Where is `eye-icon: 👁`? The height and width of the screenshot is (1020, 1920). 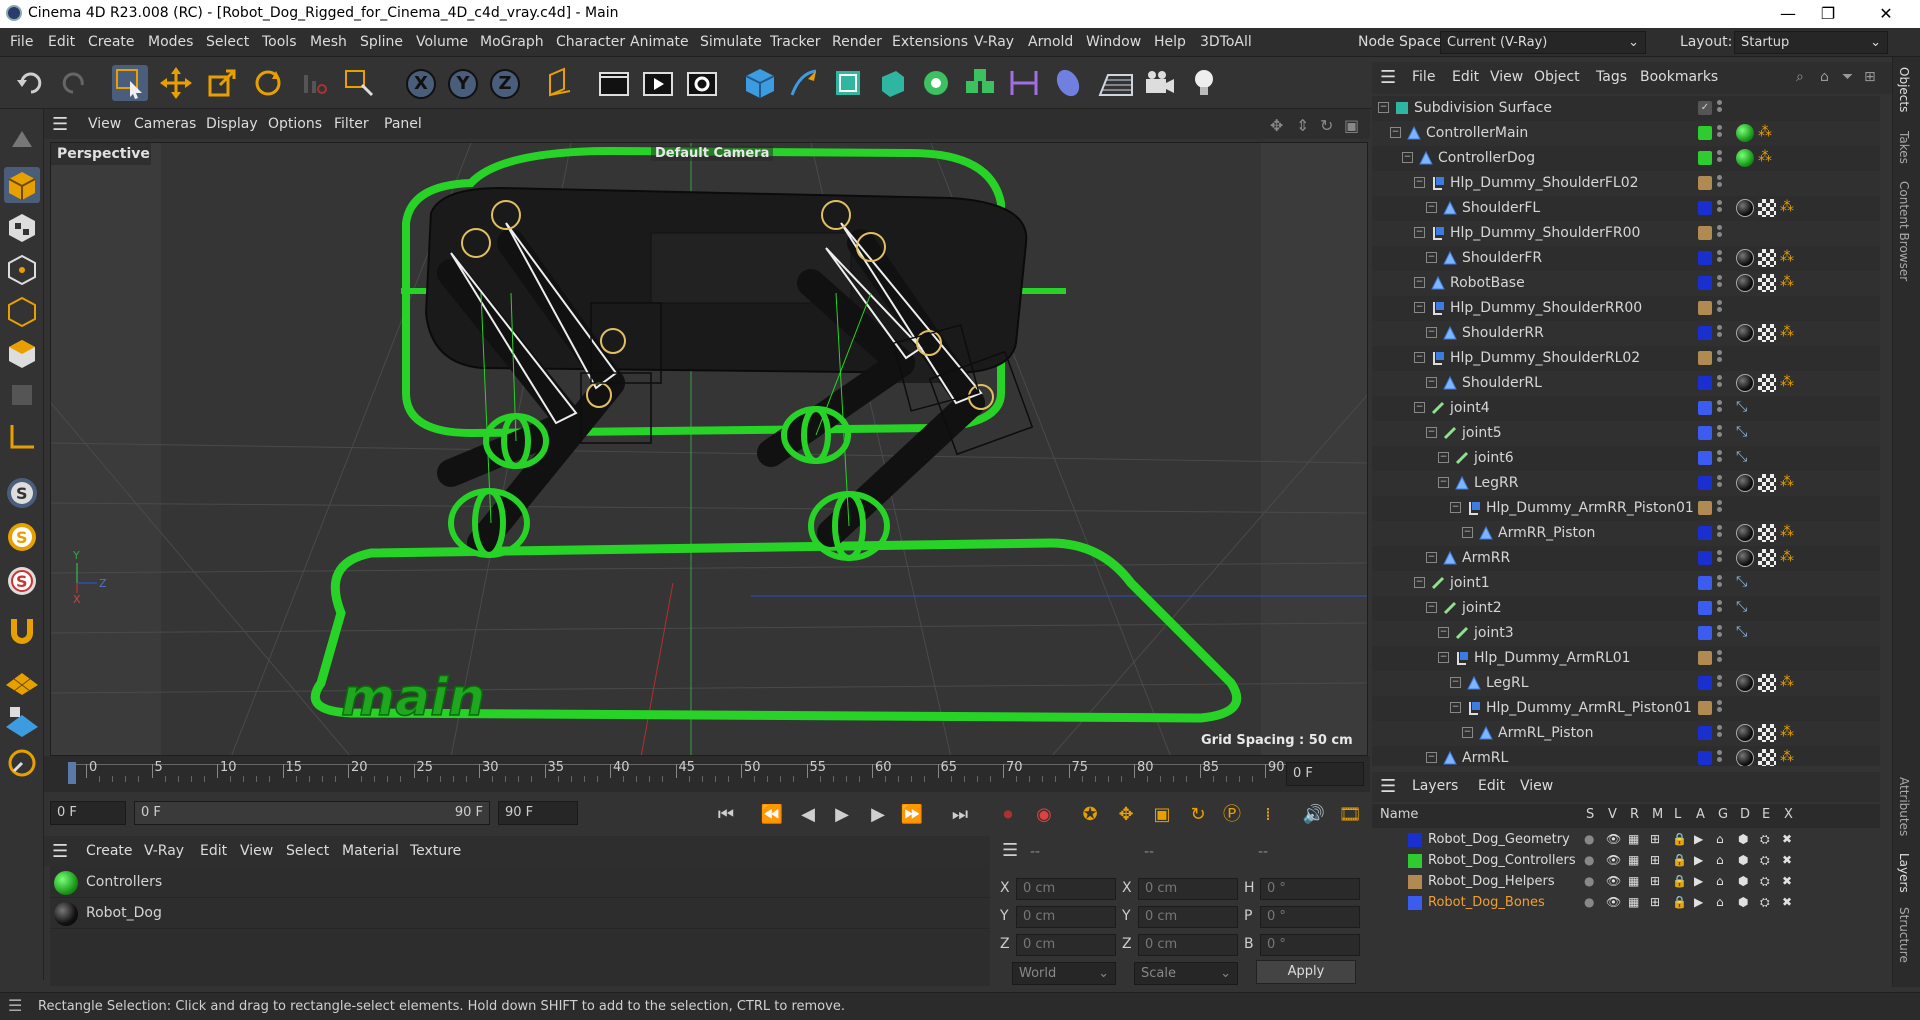 eye-icon: 👁 is located at coordinates (1613, 881).